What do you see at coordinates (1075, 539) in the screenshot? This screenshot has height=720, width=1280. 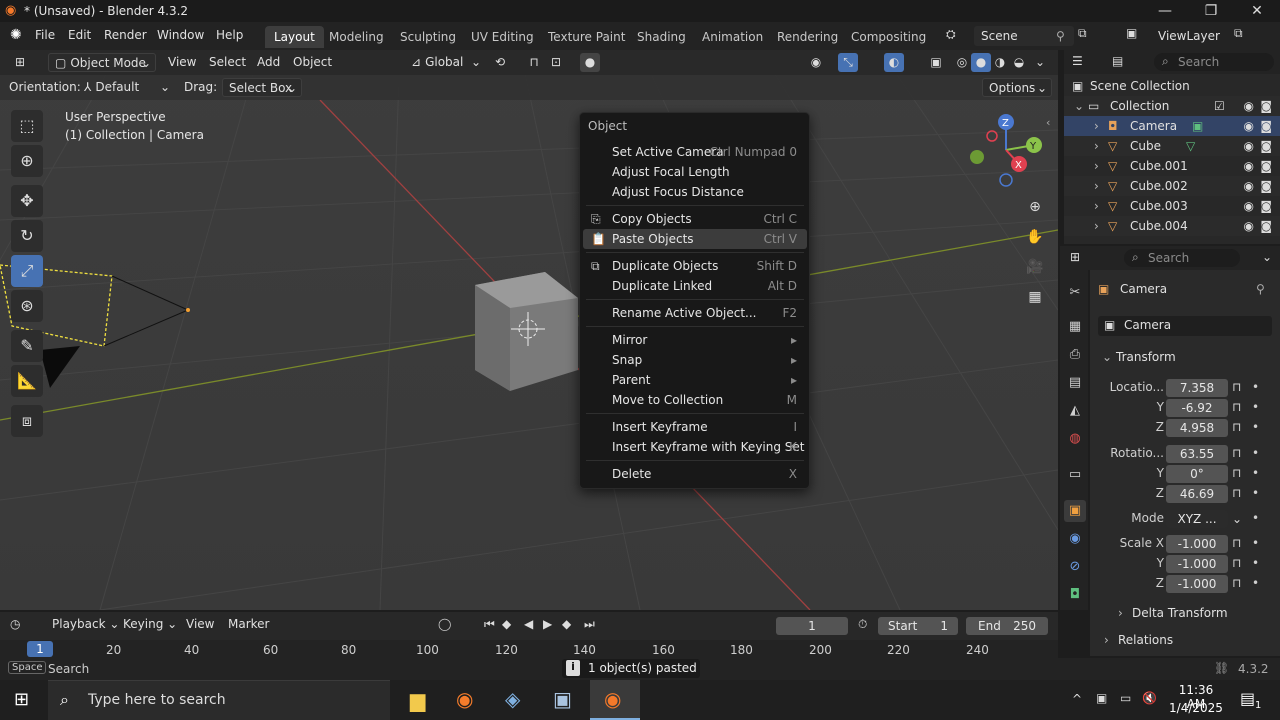 I see `physics-tab-icon: ◉` at bounding box center [1075, 539].